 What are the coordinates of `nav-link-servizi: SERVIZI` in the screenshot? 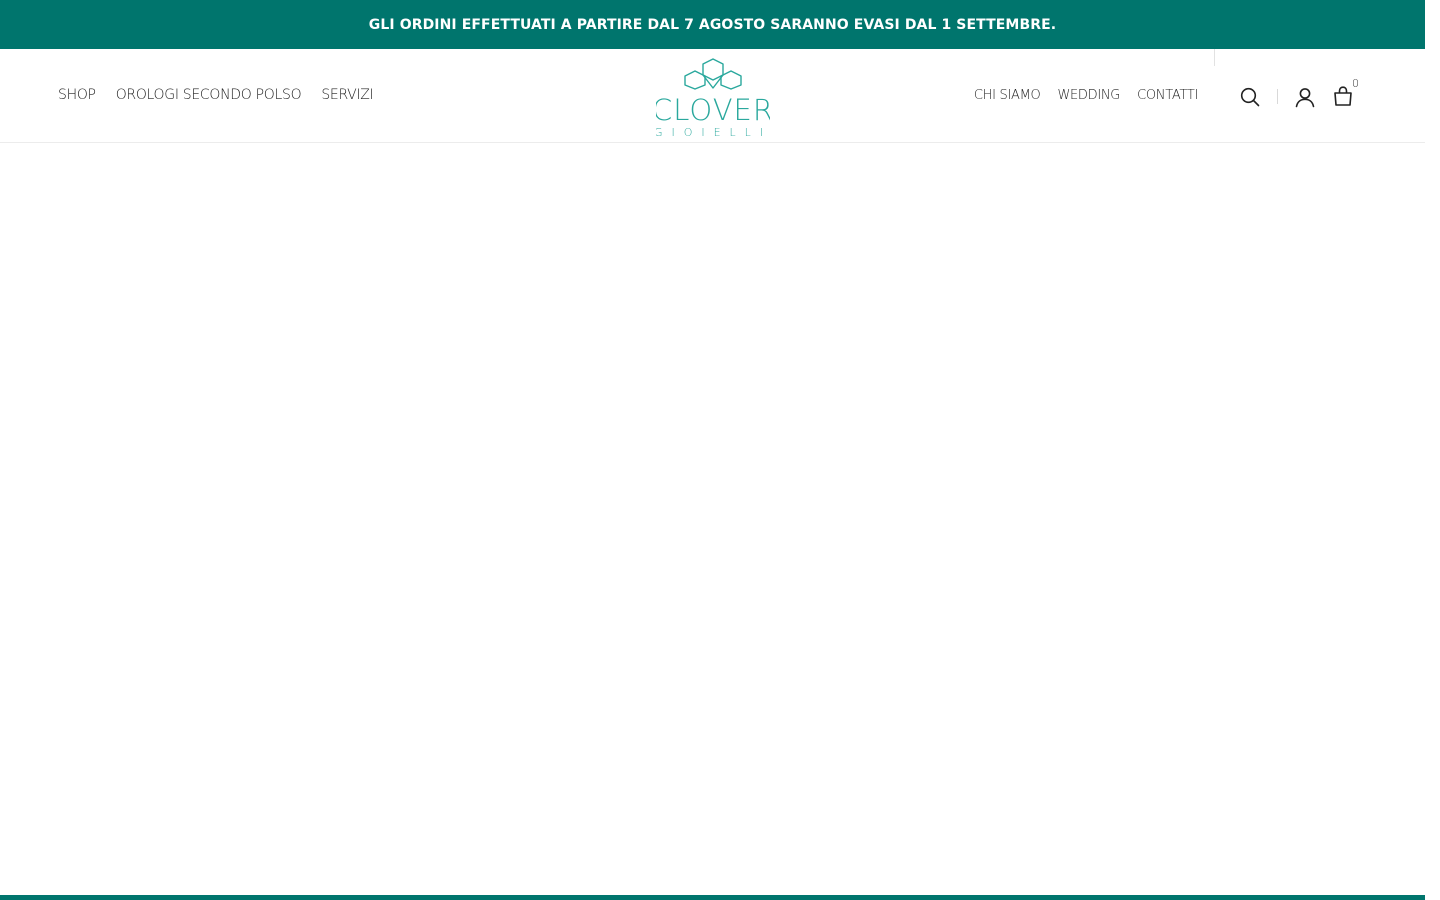 It's located at (347, 95).